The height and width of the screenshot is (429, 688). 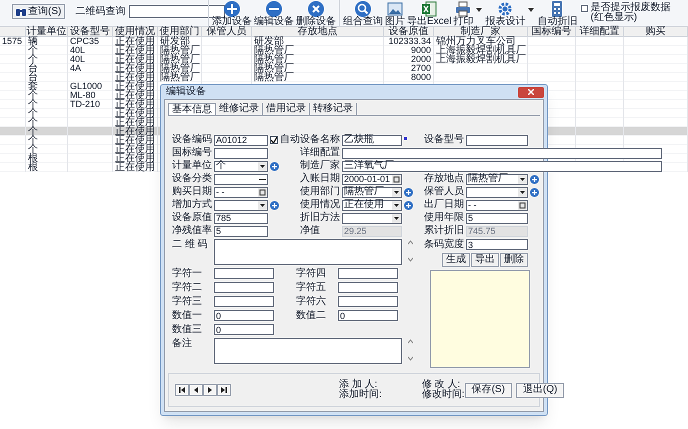 What do you see at coordinates (358, 385) in the screenshot?
I see `info-label: 添 加 人:` at bounding box center [358, 385].